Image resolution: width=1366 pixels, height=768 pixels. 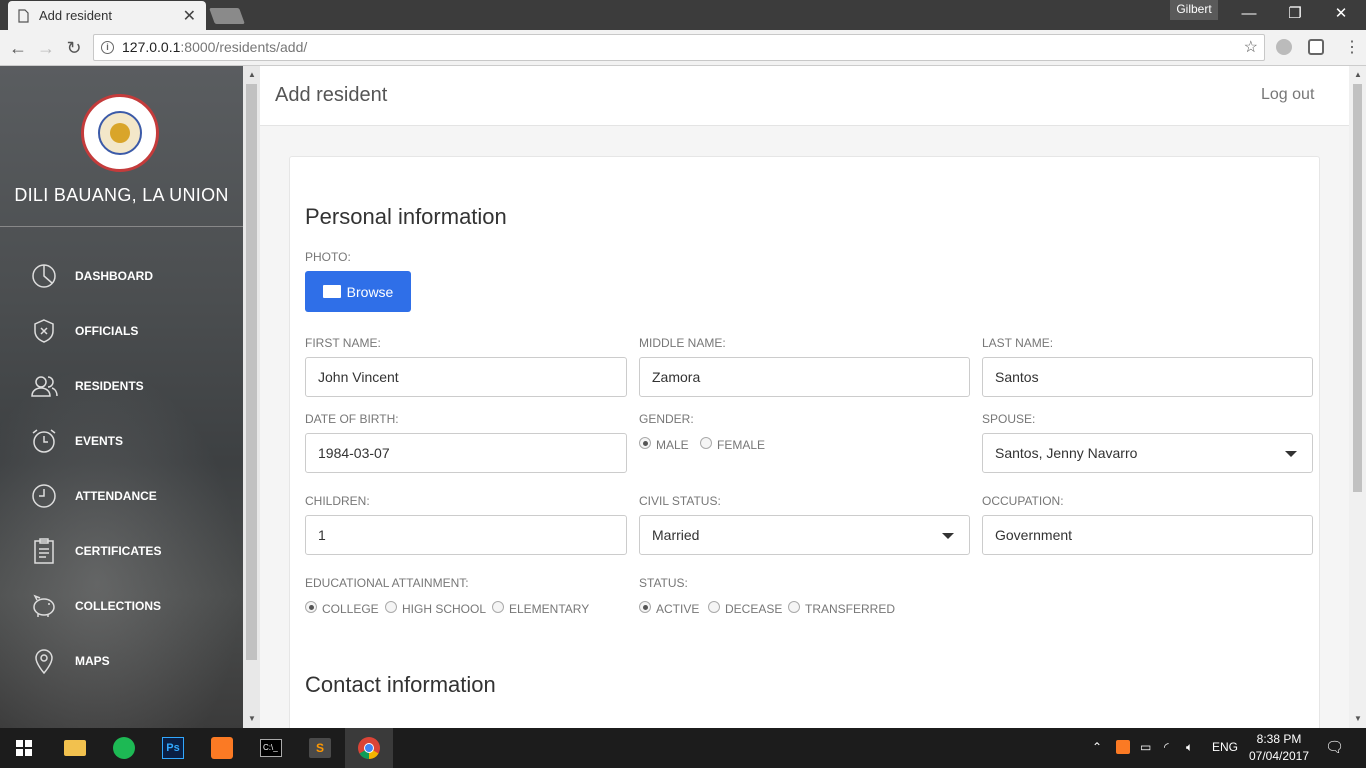 What do you see at coordinates (328, 257) in the screenshot?
I see `photo-label: PHOTO:` at bounding box center [328, 257].